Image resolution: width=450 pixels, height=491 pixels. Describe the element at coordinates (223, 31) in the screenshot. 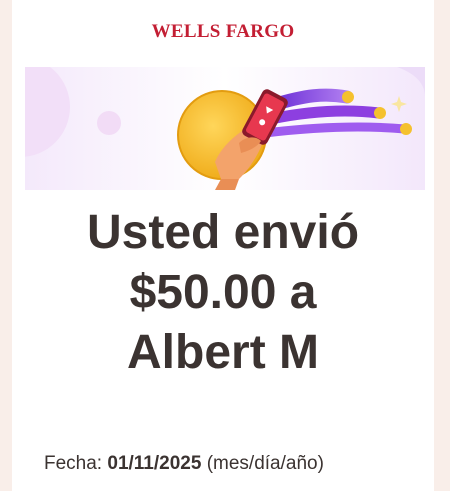

I see `wells-fargo-logo: WELLS FARGO` at that location.